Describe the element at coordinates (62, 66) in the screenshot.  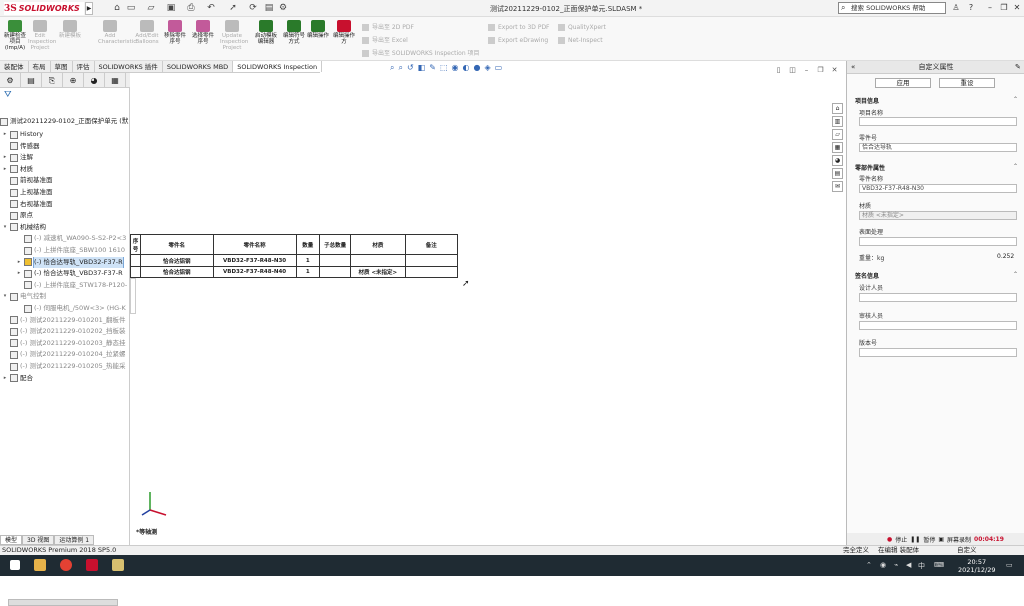
I see `command-tab: 草图` at that location.